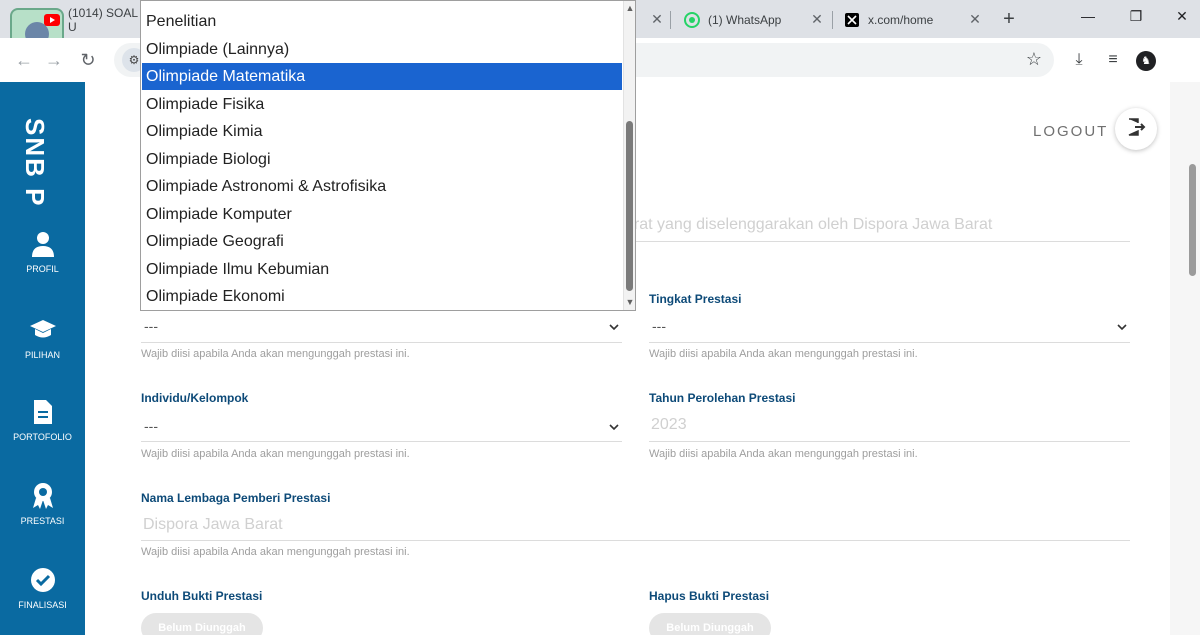 The height and width of the screenshot is (635, 1200). Describe the element at coordinates (901, 20) in the screenshot. I see `tab-title: x.com/home` at that location.